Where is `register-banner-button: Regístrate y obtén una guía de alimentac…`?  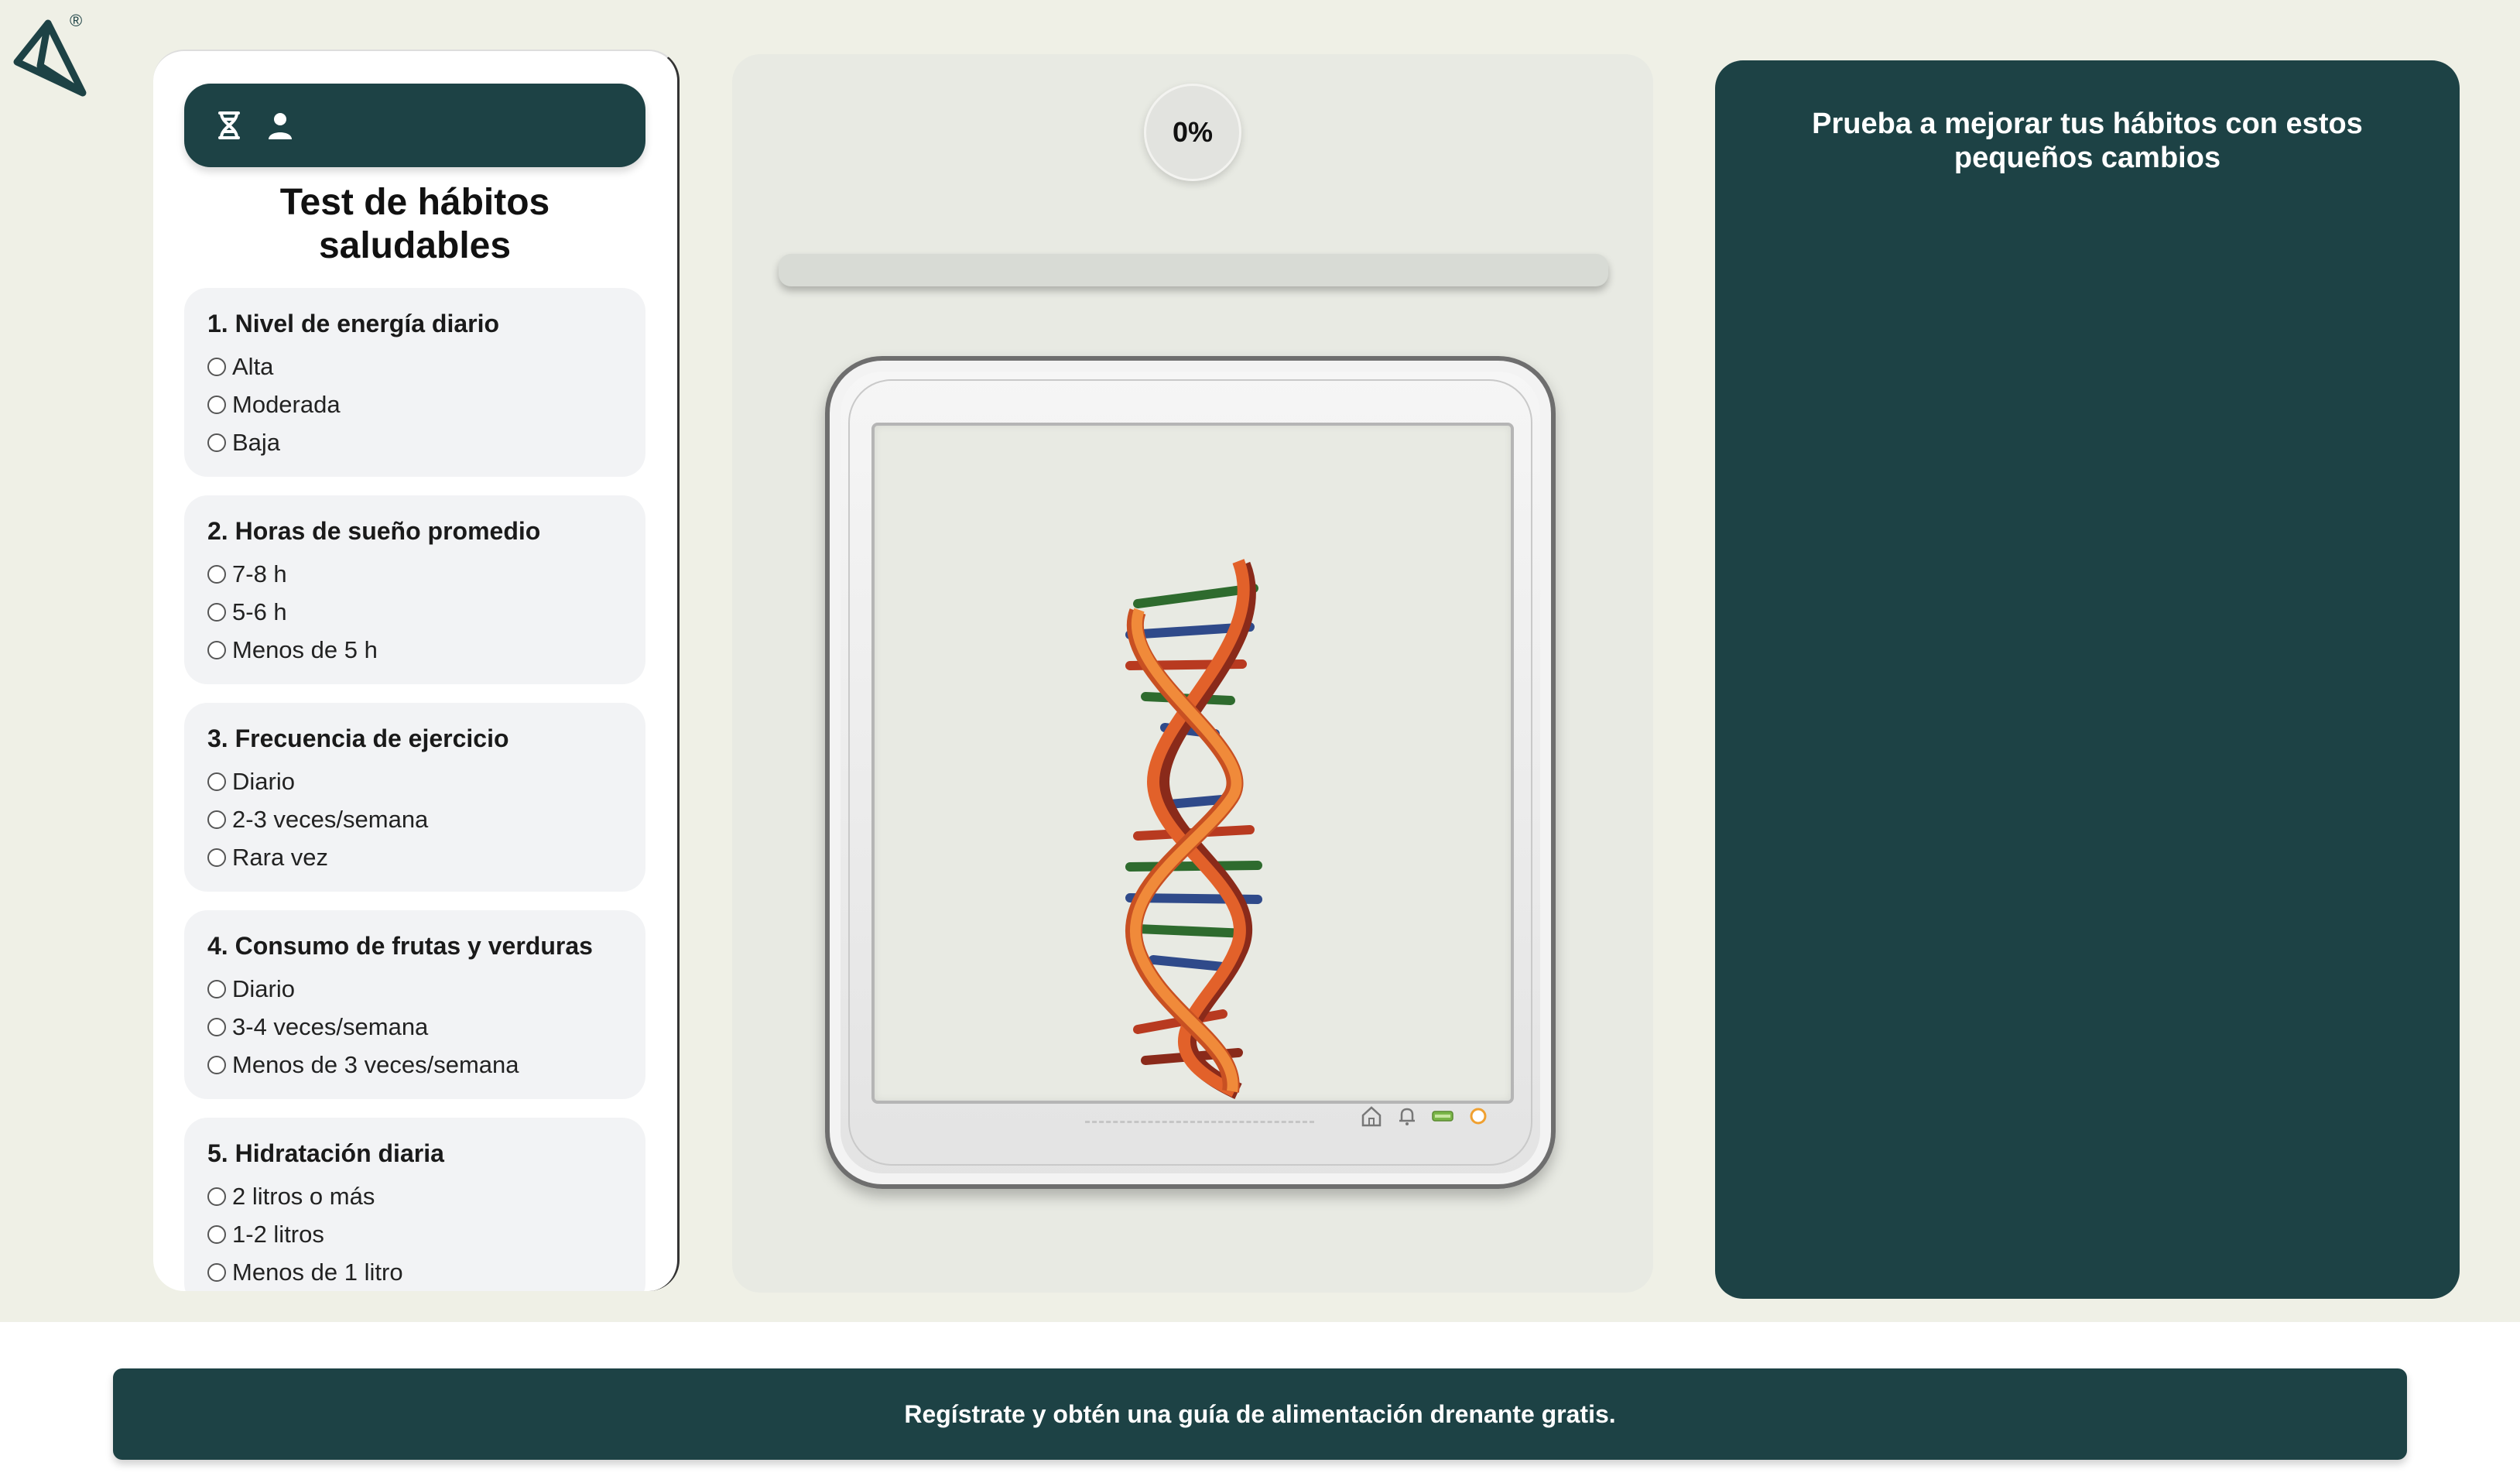
register-banner-button: Regístrate y obtén una guía de alimentac… is located at coordinates (1260, 1414).